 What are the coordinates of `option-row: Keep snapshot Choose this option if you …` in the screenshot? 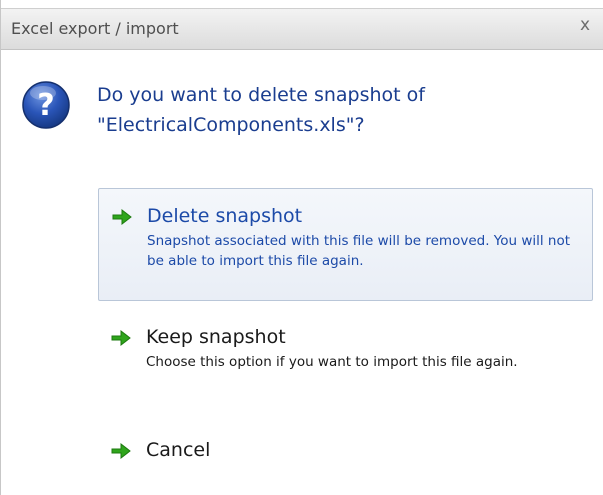 It's located at (346, 348).